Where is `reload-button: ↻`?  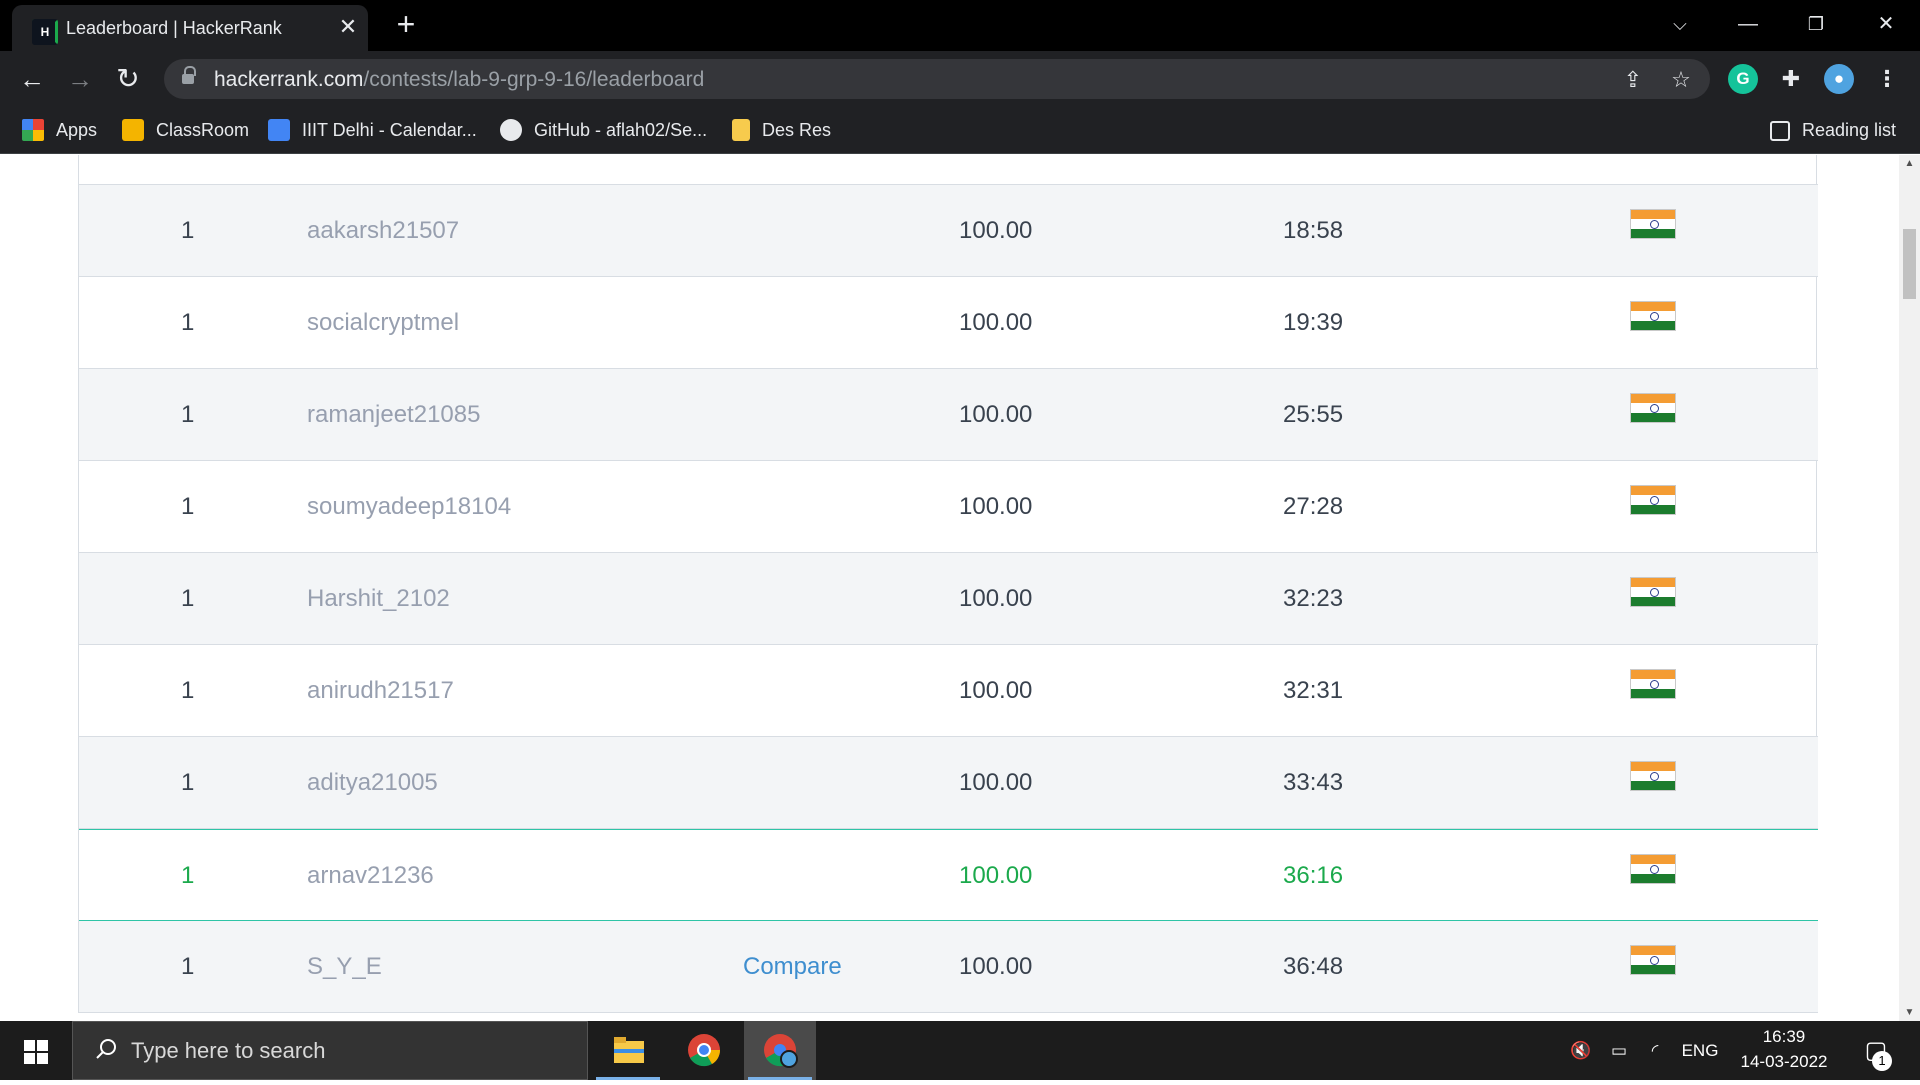 reload-button: ↻ is located at coordinates (128, 79).